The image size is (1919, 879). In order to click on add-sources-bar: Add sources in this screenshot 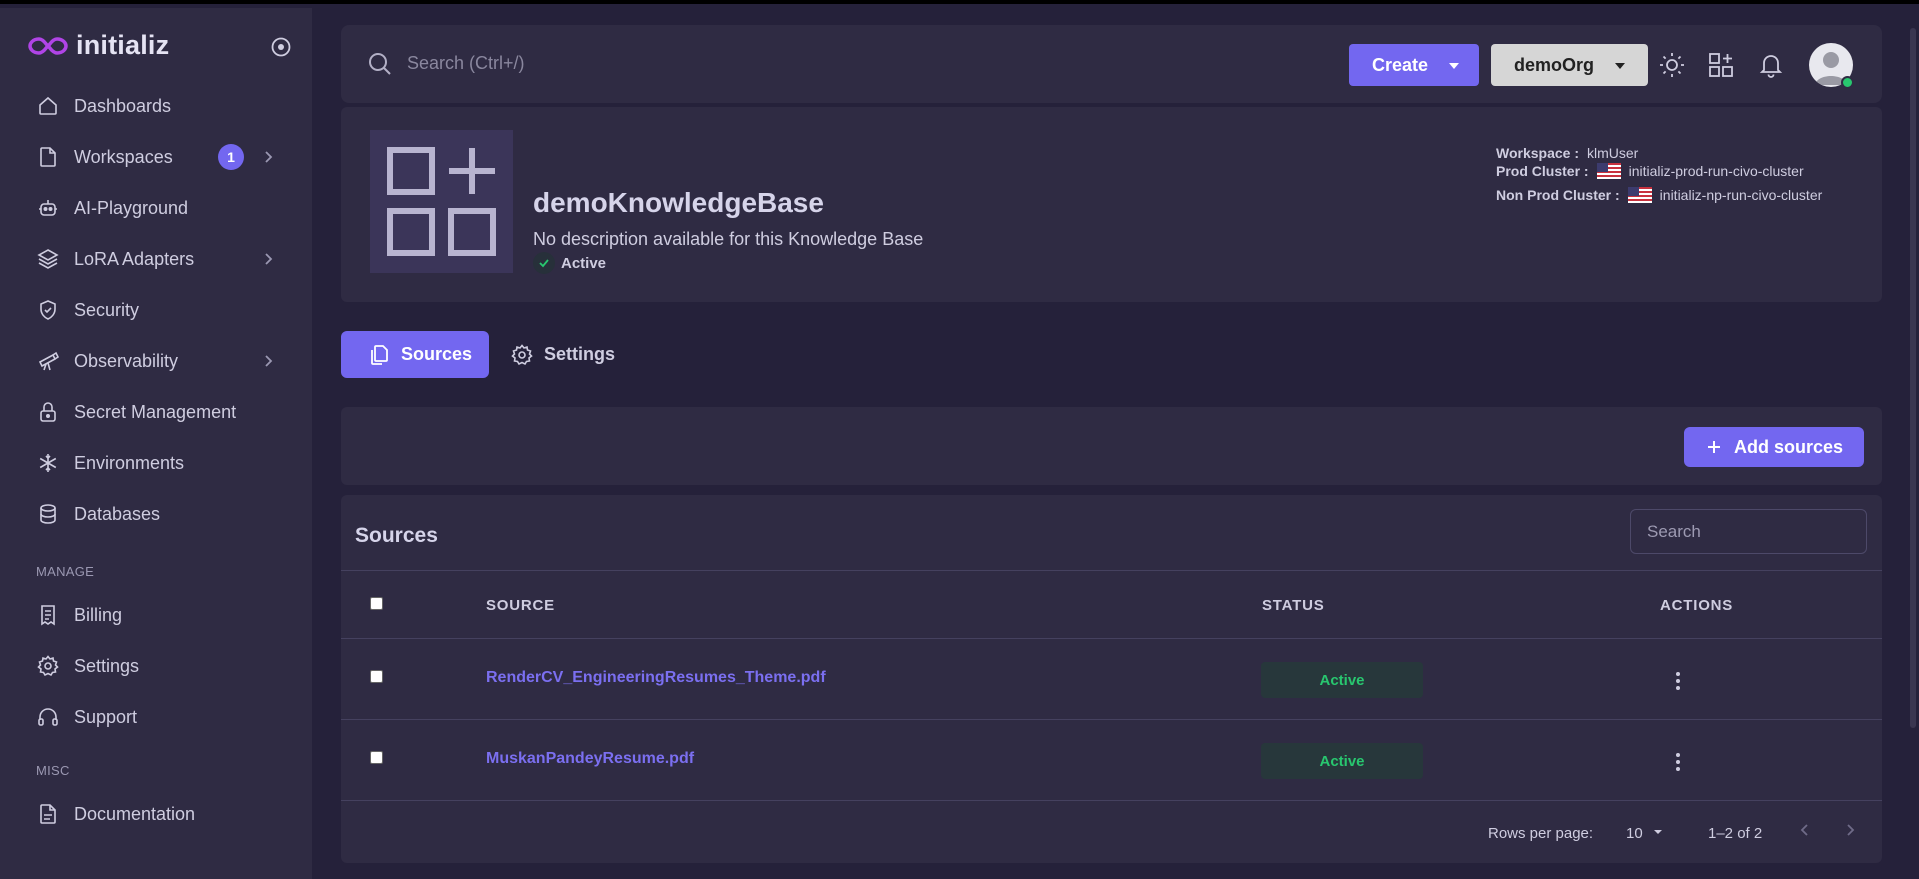, I will do `click(1111, 446)`.